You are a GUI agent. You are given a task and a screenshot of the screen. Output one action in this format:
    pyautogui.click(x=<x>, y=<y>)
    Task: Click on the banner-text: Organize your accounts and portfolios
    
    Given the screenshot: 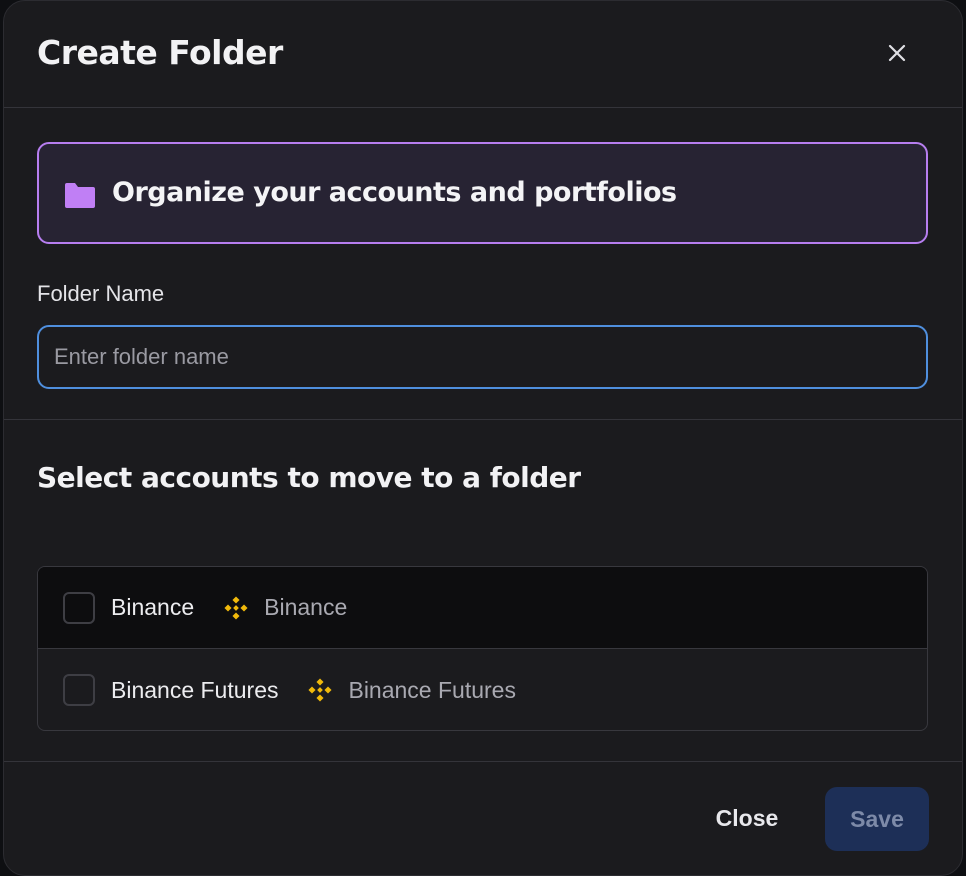 What is the action you would take?
    pyautogui.click(x=394, y=192)
    